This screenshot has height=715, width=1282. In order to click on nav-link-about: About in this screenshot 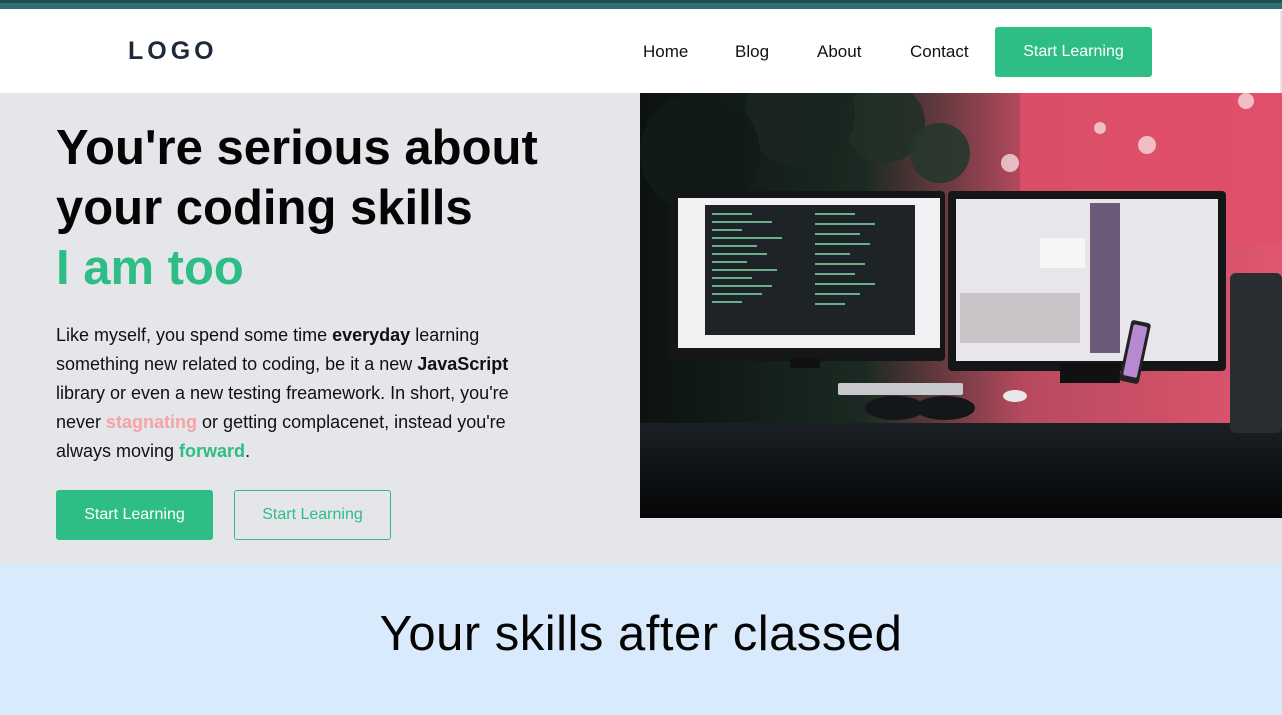, I will do `click(839, 52)`.